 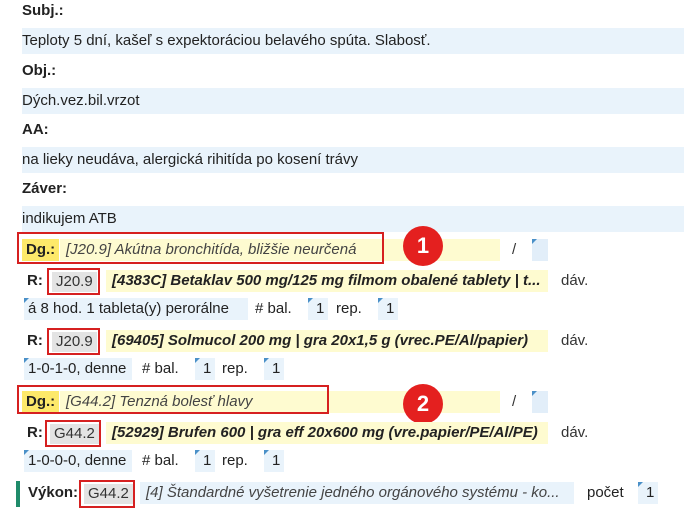 What do you see at coordinates (39, 70) in the screenshot?
I see `obj-label: Obj.:` at bounding box center [39, 70].